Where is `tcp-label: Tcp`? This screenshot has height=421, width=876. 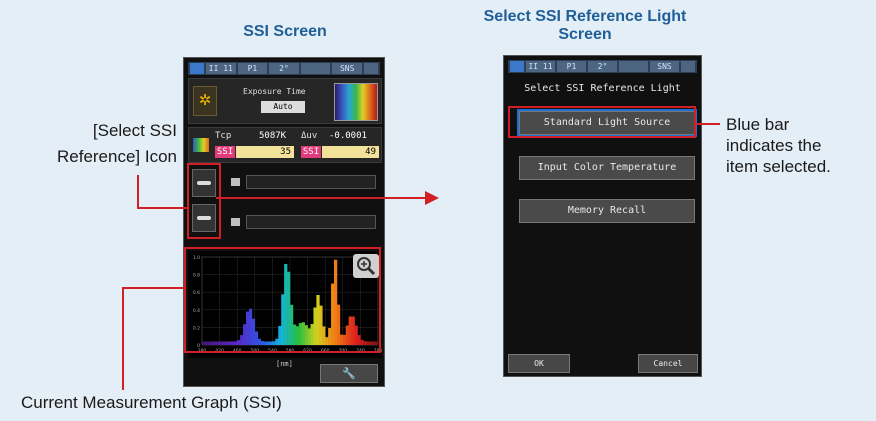
tcp-label: Tcp is located at coordinates (223, 136).